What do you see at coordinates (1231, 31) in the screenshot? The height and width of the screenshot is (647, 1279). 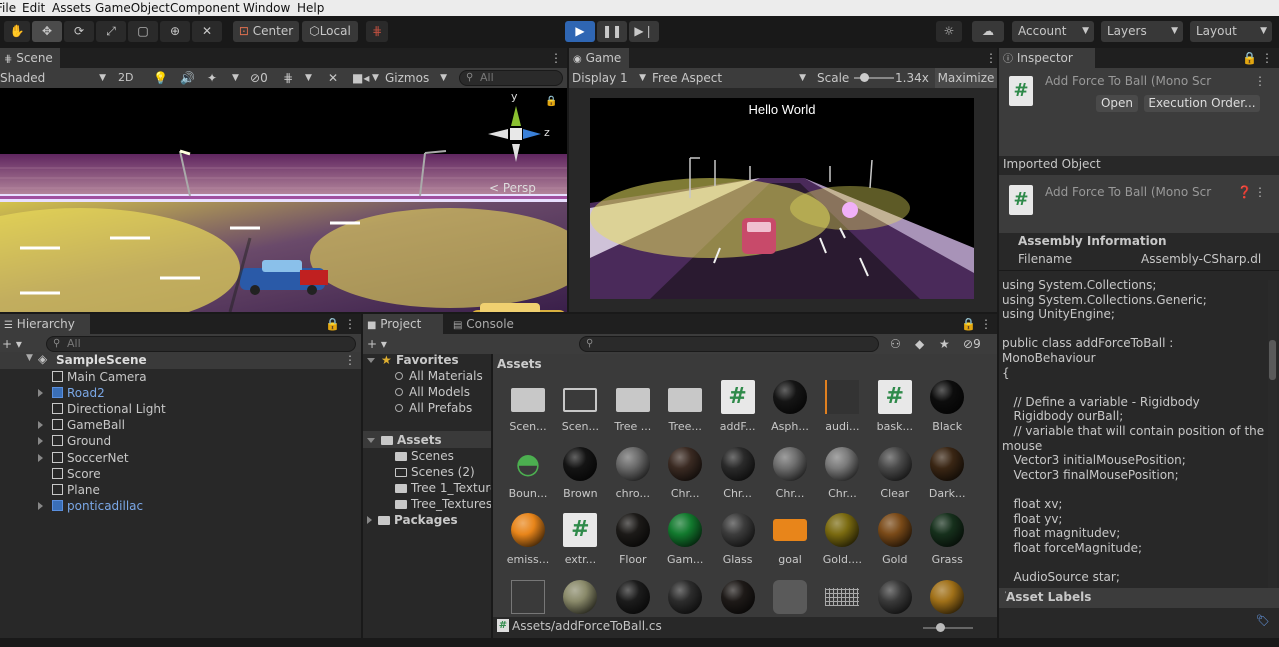 I see `layout-dropdown: Layout ▼` at bounding box center [1231, 31].